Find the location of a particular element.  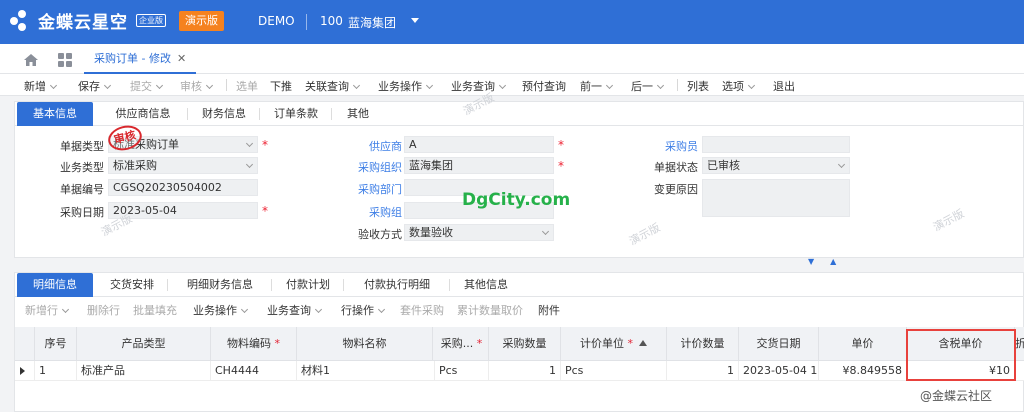

options-button: 选项 is located at coordinates (739, 86).